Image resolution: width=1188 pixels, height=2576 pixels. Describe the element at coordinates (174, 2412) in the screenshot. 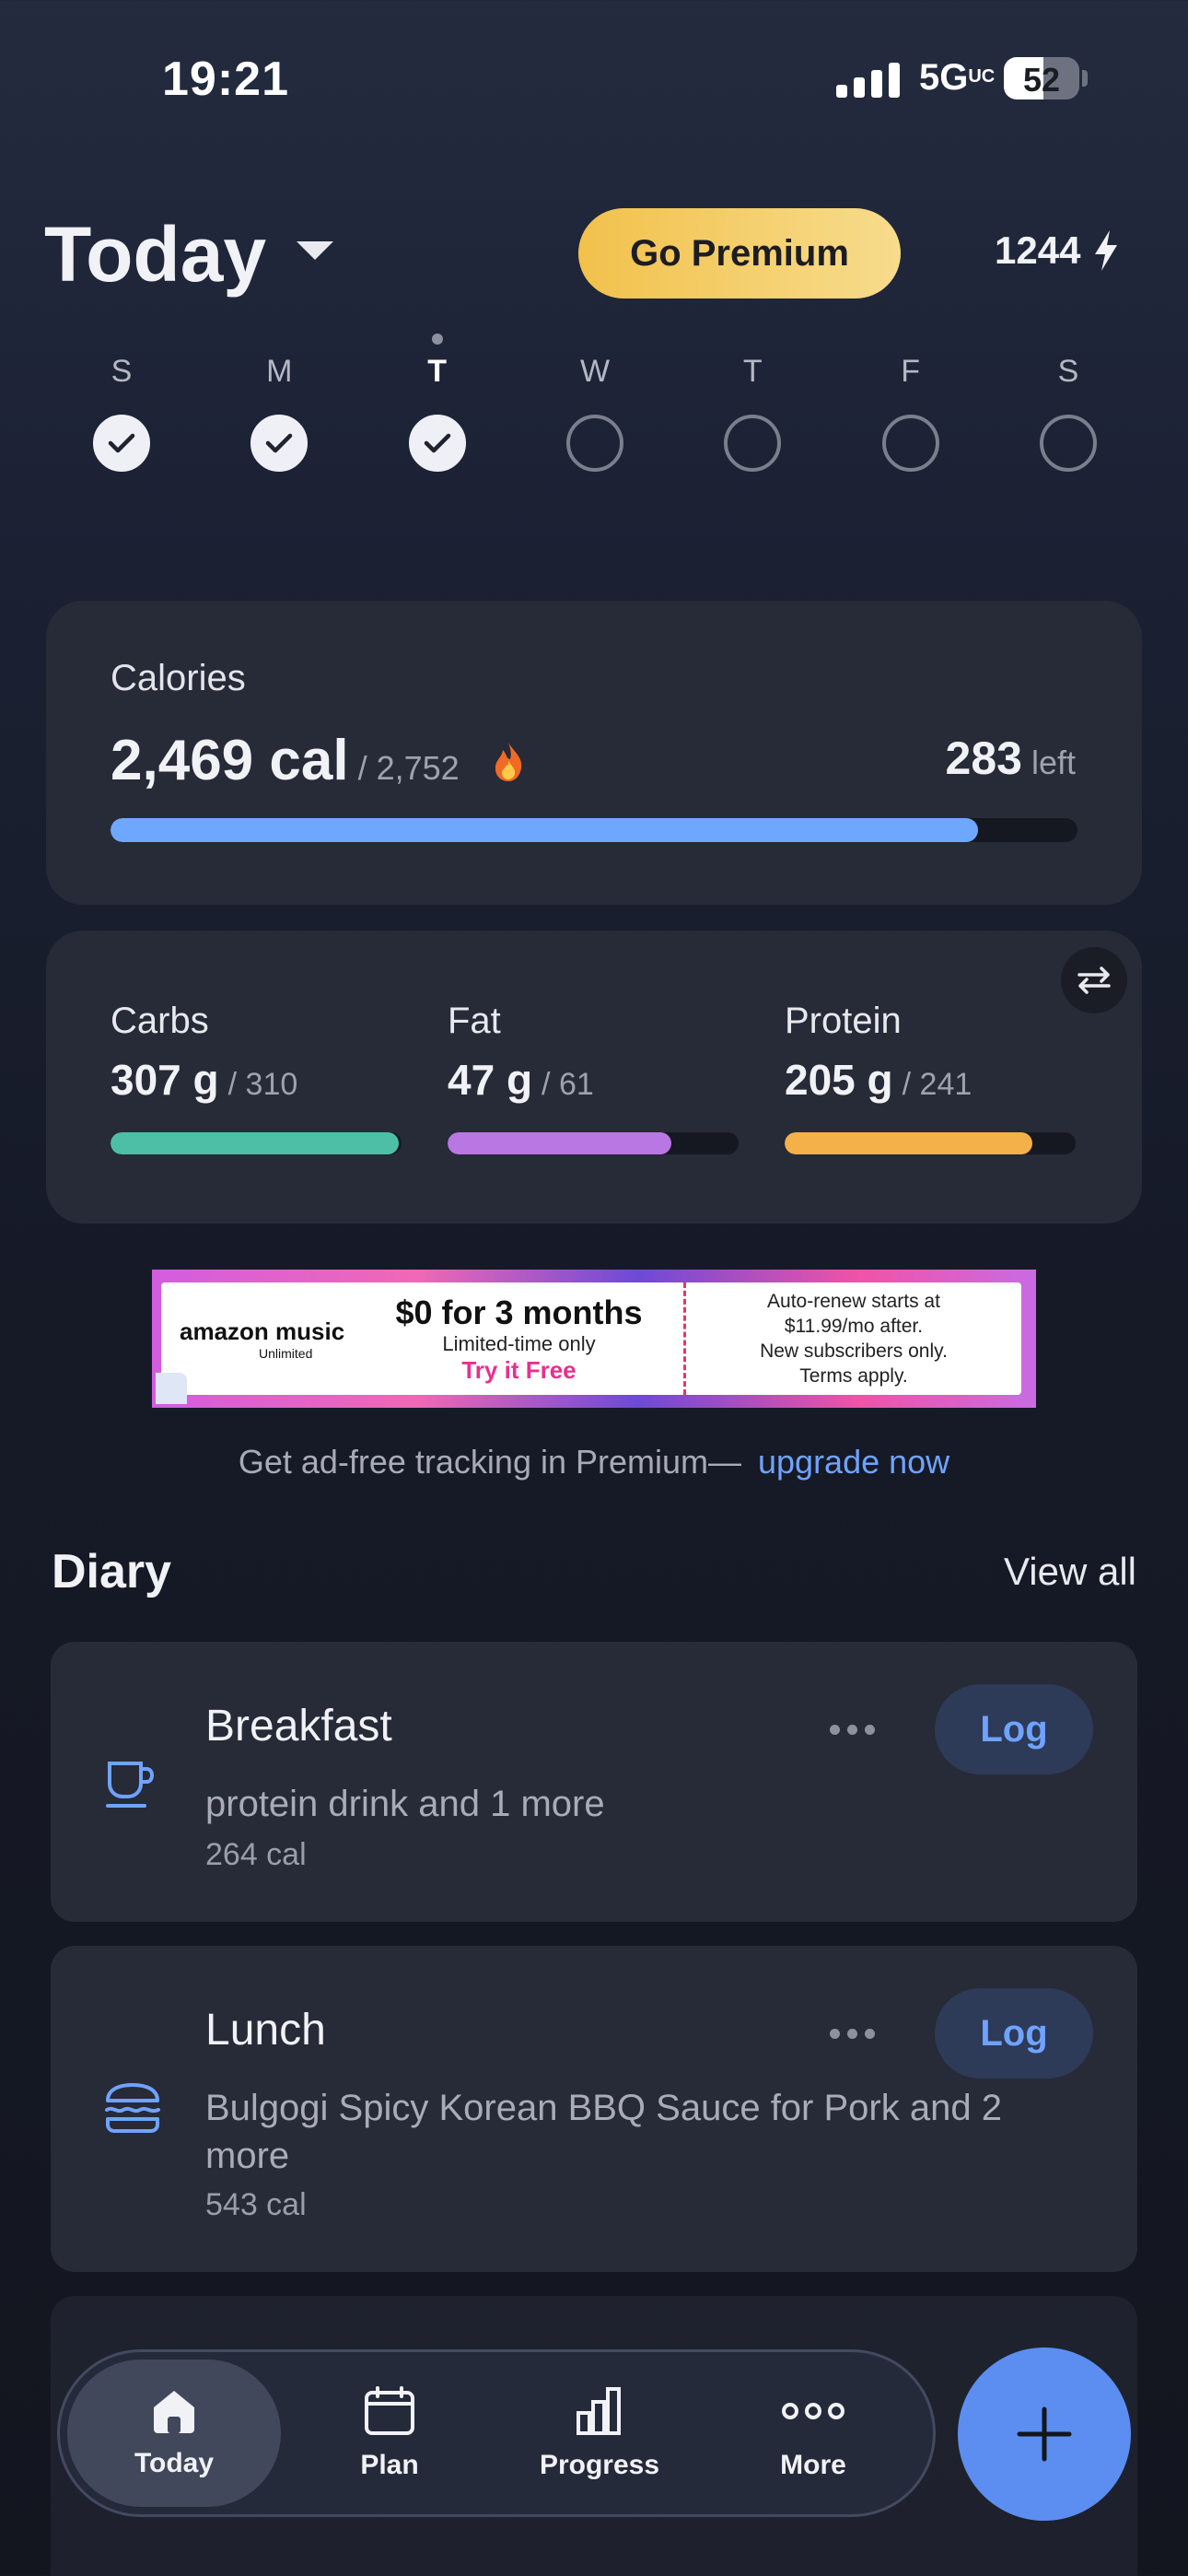

I see `home-icon` at that location.